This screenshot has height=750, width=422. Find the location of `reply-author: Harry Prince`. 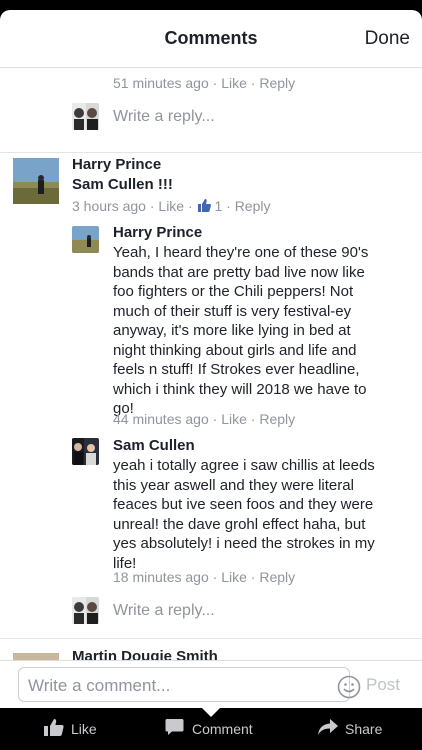

reply-author: Harry Prince is located at coordinates (157, 232).